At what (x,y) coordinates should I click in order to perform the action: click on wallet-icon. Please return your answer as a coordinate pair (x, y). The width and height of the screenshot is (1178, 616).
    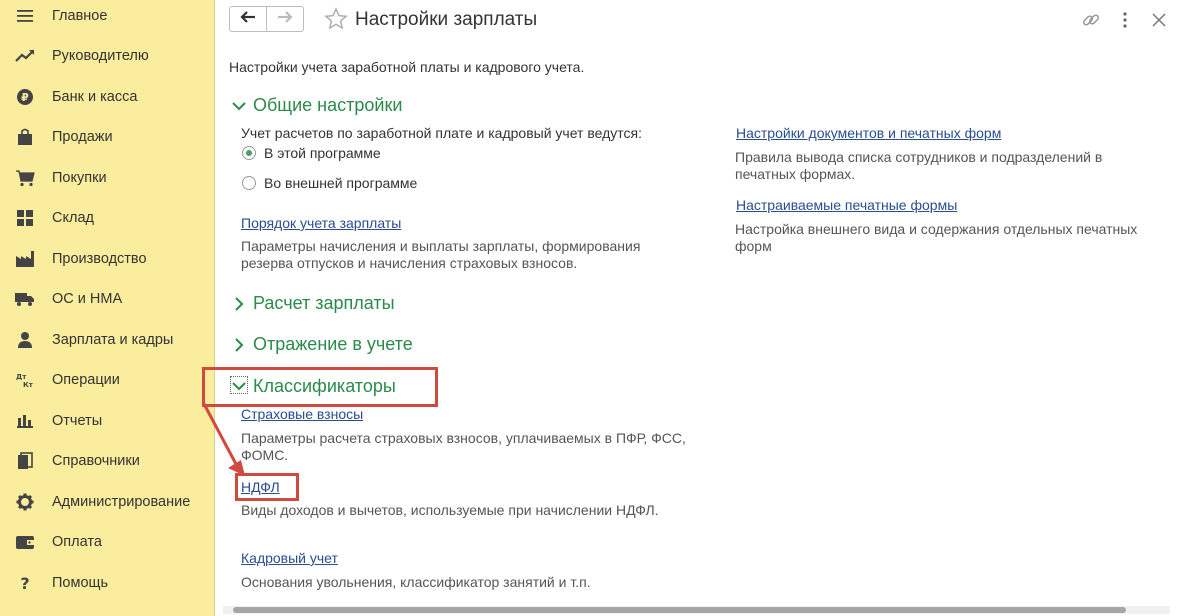
    Looking at the image, I should click on (25, 542).